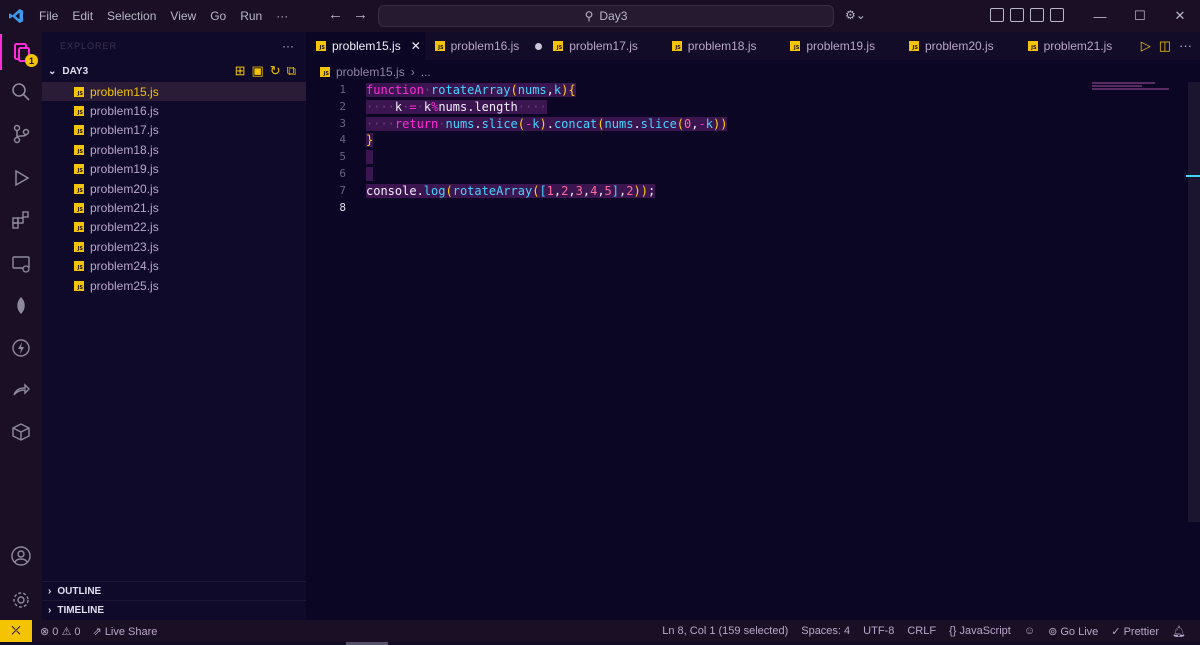 Image resolution: width=1200 pixels, height=645 pixels. What do you see at coordinates (342, 190) in the screenshot?
I see `line-number: 7` at bounding box center [342, 190].